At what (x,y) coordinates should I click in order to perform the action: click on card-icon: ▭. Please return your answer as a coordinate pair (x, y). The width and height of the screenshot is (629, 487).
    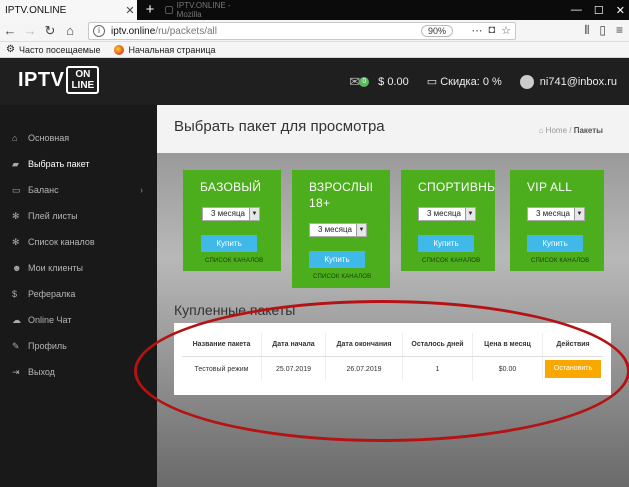
    Looking at the image, I should click on (16, 189).